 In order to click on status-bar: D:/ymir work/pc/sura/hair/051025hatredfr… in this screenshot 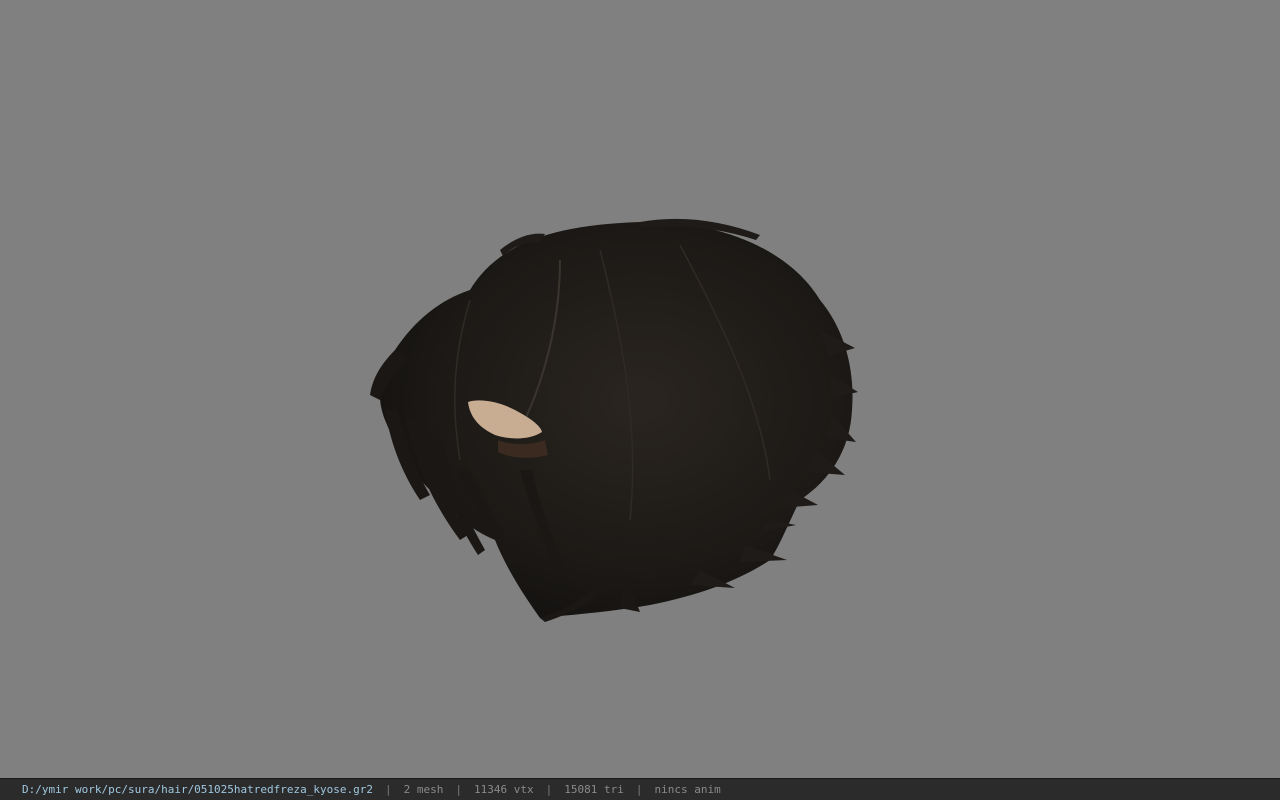, I will do `click(640, 789)`.